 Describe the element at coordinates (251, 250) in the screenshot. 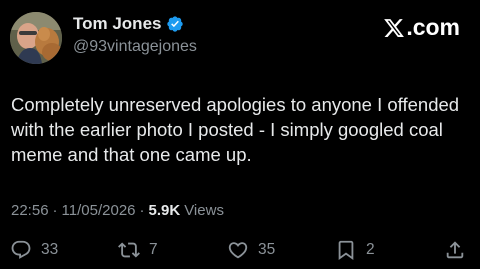

I see `like-button: 35` at that location.